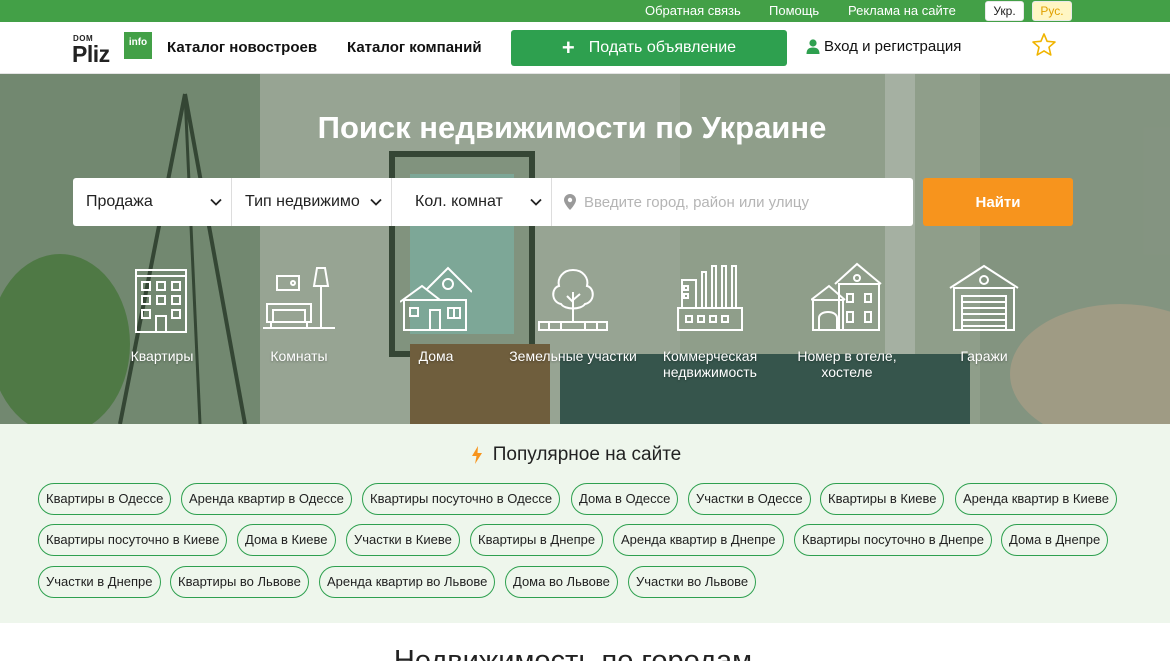  I want to click on map-pin-icon, so click(570, 202).